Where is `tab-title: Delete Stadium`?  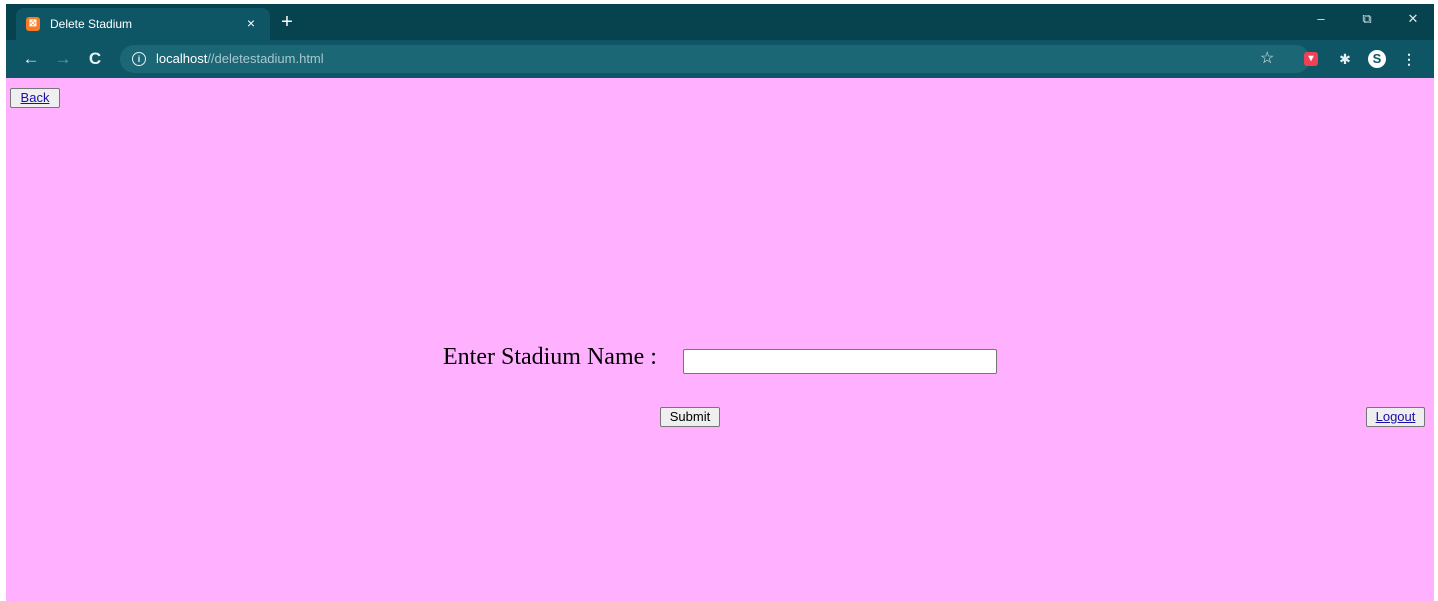
tab-title: Delete Stadium is located at coordinates (91, 24).